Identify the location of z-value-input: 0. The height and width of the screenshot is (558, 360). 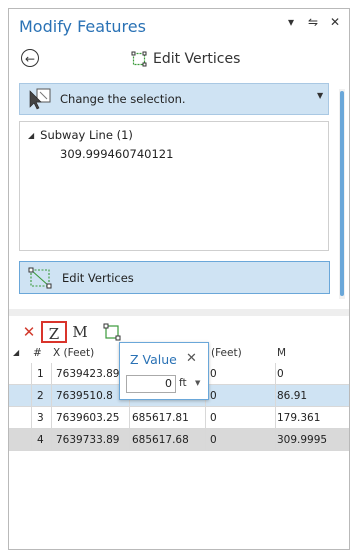
(151, 384).